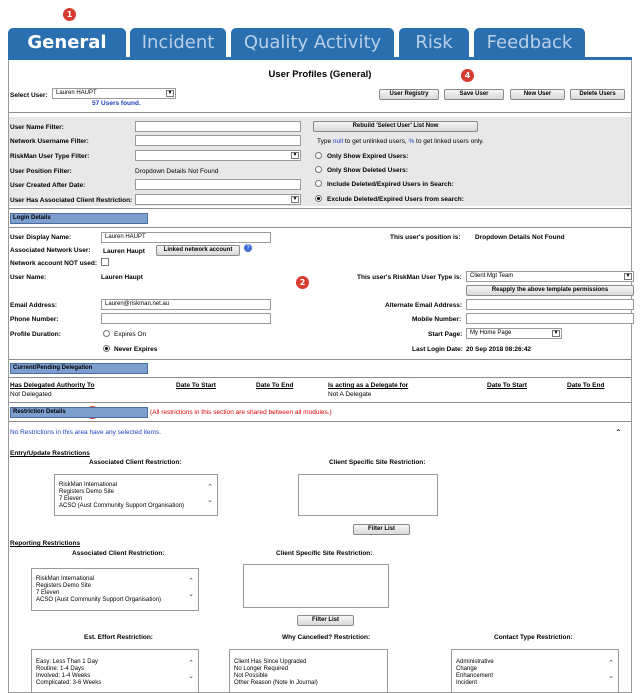 The height and width of the screenshot is (693, 640). What do you see at coordinates (550, 276) in the screenshot?
I see `user-type-select: Client Mgt Team ▼` at bounding box center [550, 276].